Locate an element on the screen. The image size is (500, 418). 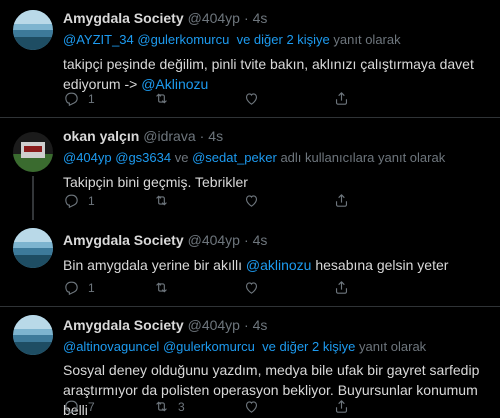
retweet-button: 3 is located at coordinates (198, 406).